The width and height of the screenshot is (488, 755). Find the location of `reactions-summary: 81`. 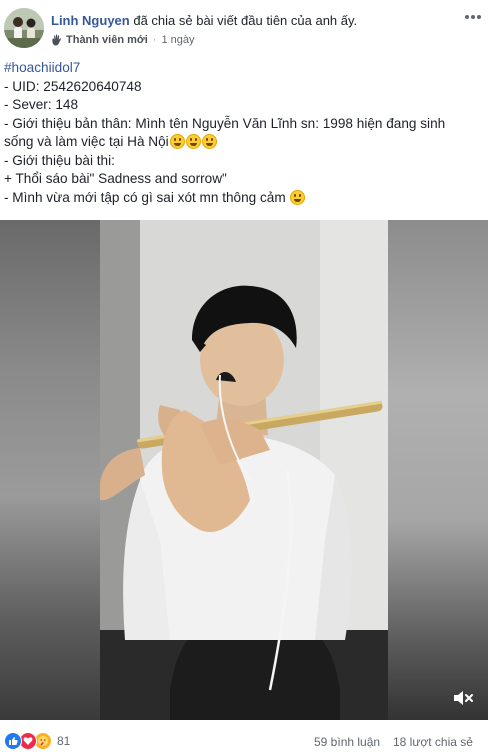

reactions-summary: 81 is located at coordinates (37, 741).